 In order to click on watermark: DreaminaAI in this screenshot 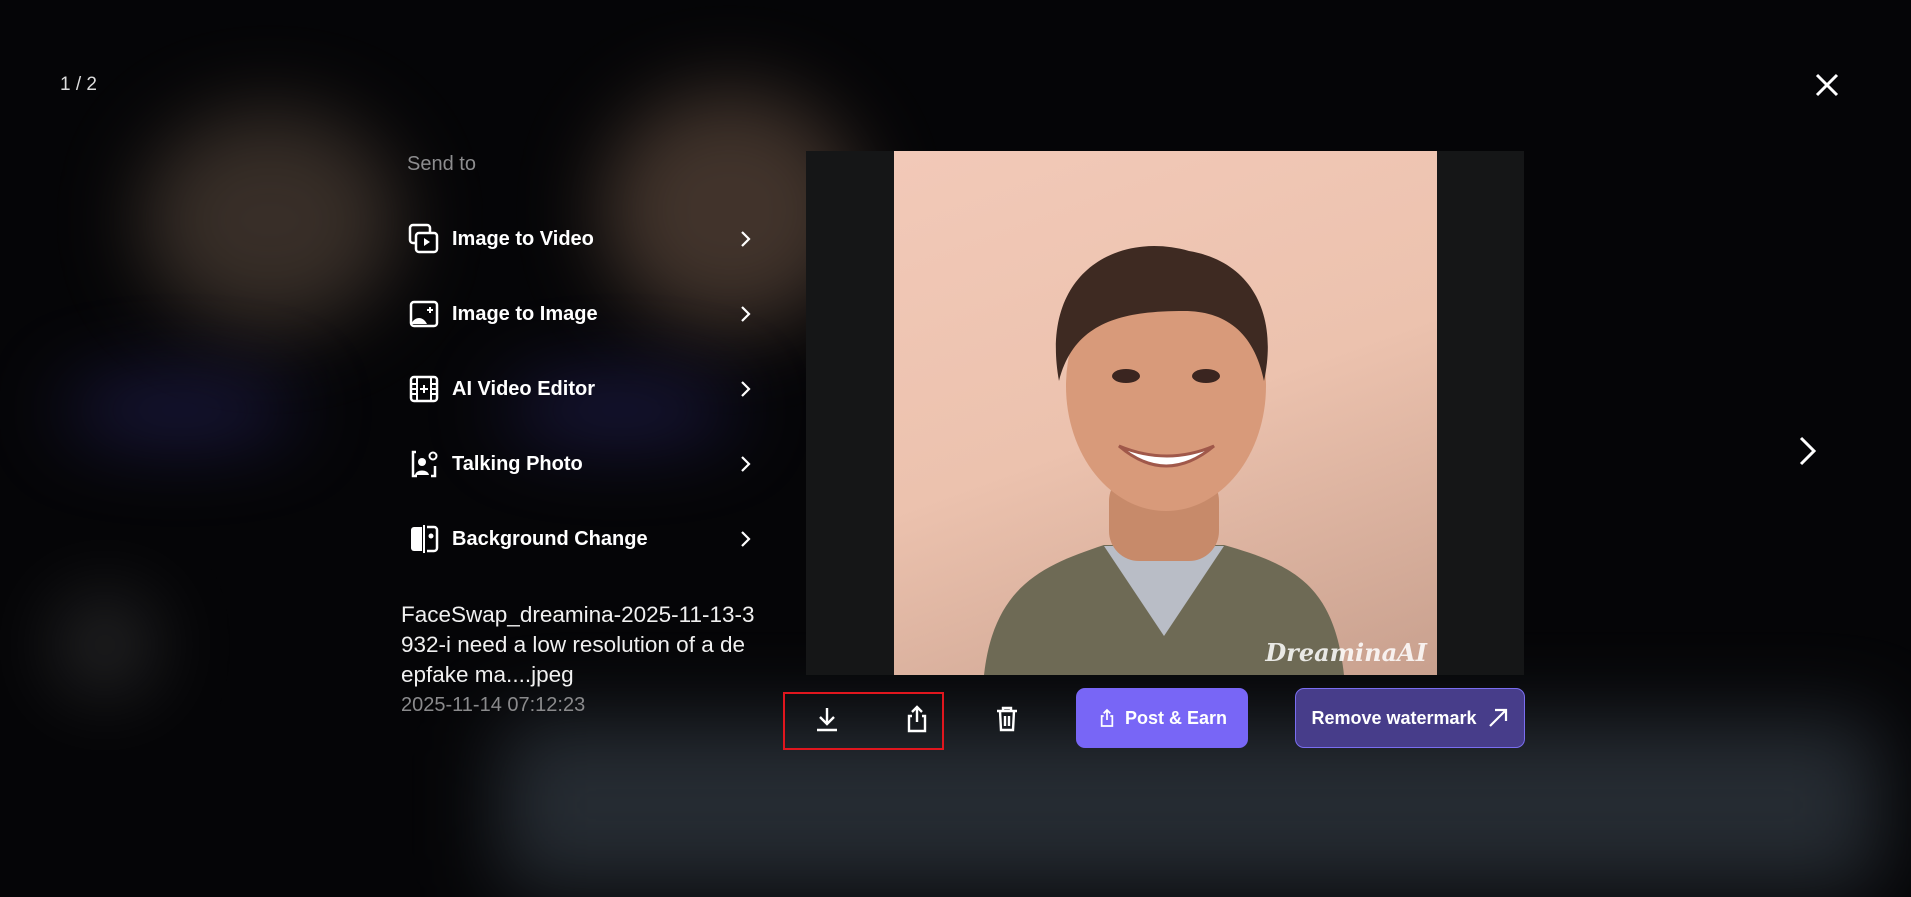, I will do `click(1346, 652)`.